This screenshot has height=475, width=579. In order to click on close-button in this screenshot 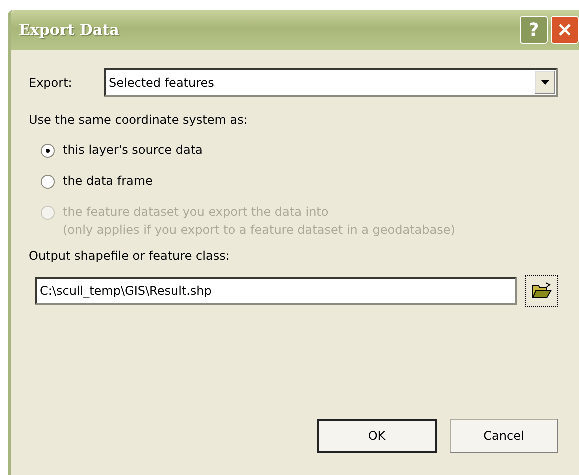, I will do `click(565, 30)`.